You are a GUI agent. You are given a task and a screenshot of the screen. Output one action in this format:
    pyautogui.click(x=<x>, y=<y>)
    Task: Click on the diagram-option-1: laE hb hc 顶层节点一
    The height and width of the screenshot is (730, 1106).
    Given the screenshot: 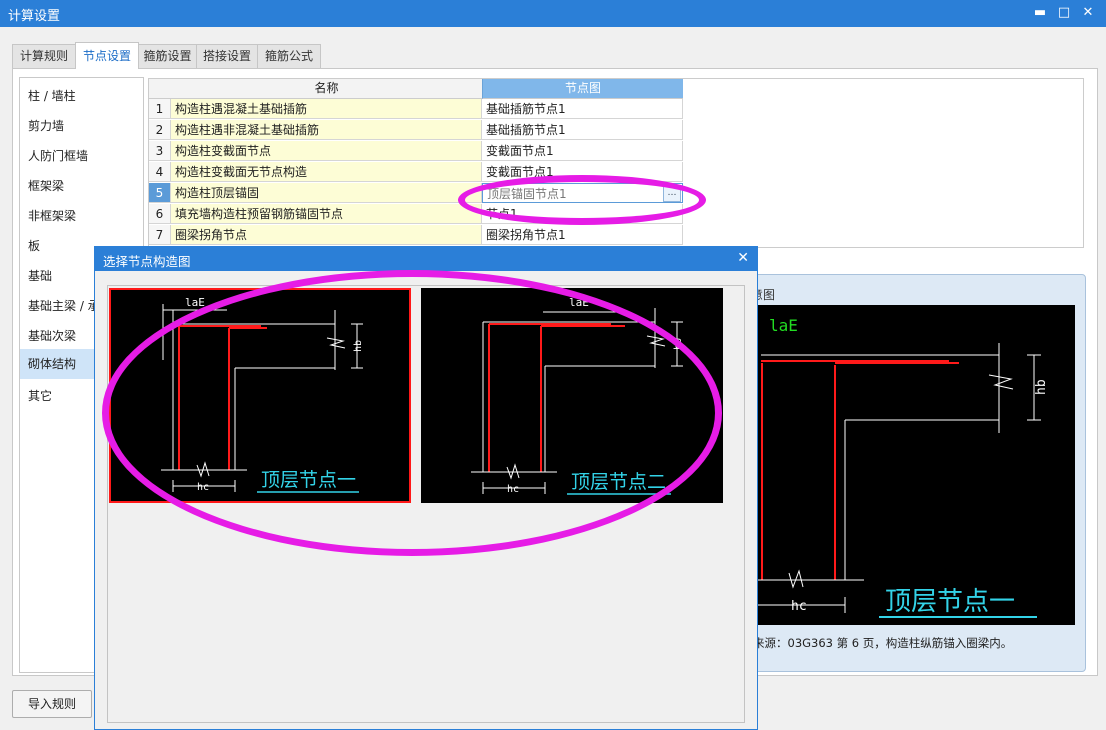 What is the action you would take?
    pyautogui.click(x=260, y=395)
    